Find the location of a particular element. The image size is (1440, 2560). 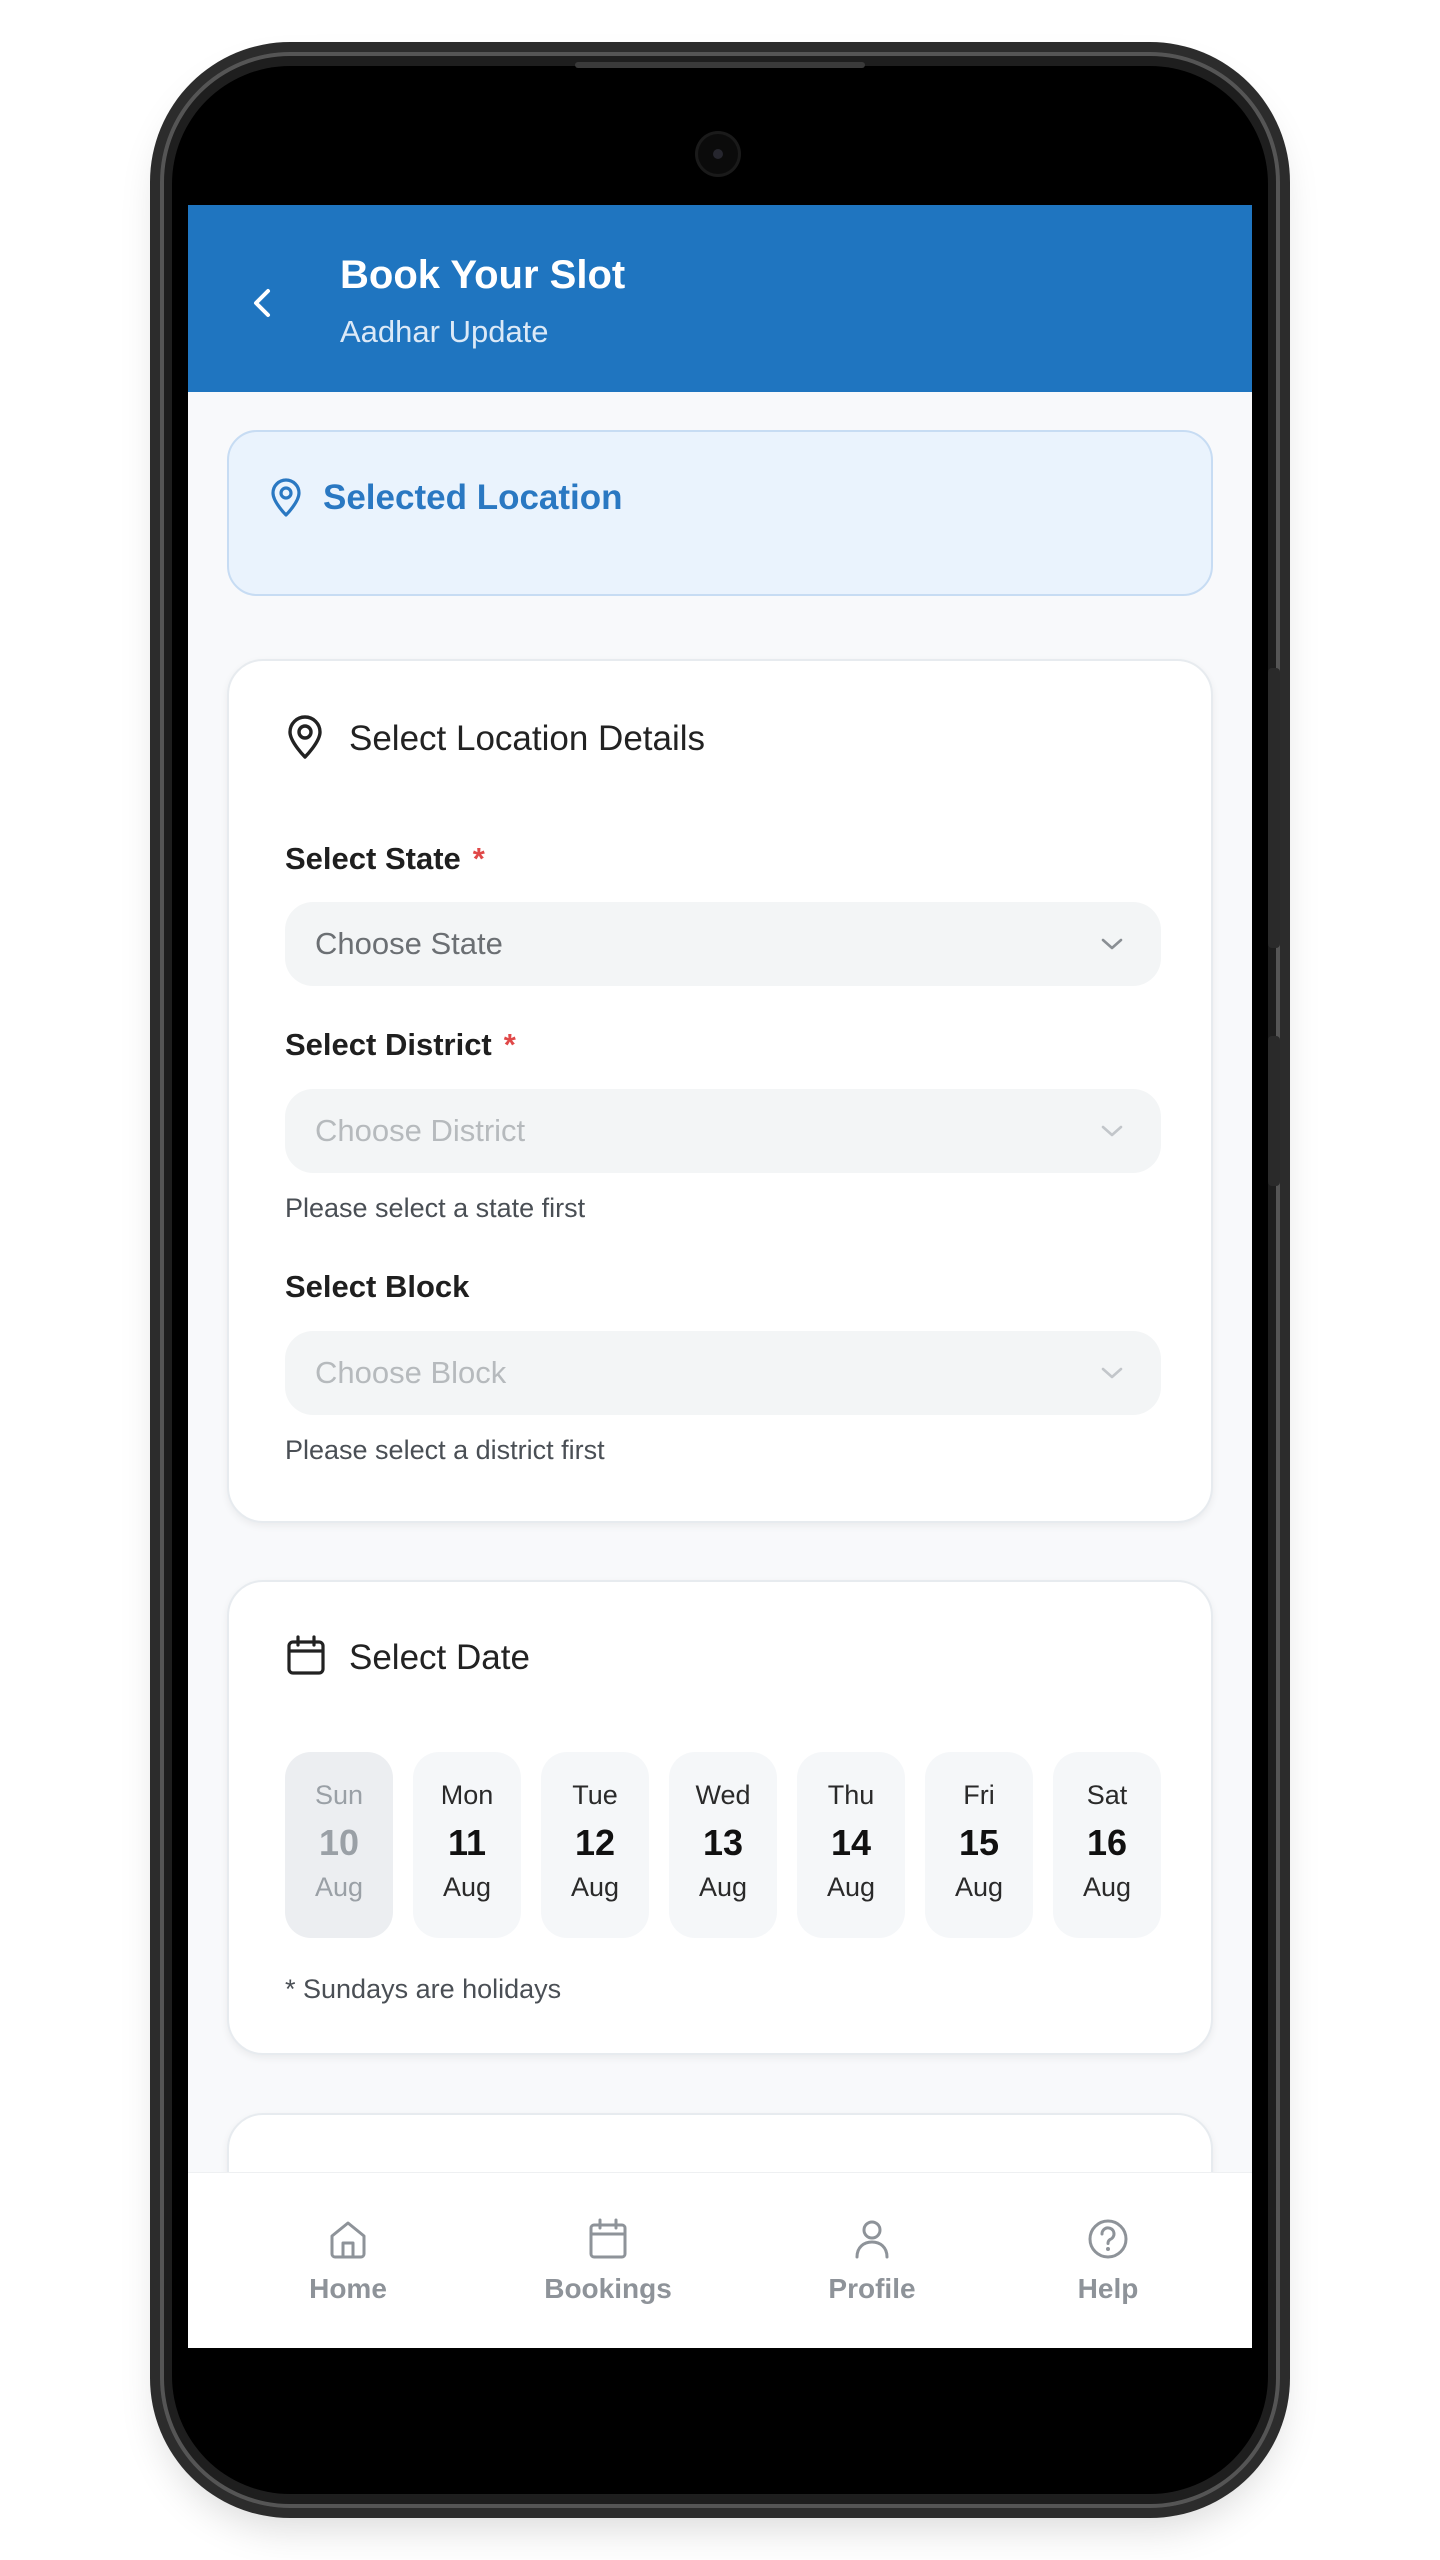

nav-home-label: Home is located at coordinates (348, 2288).